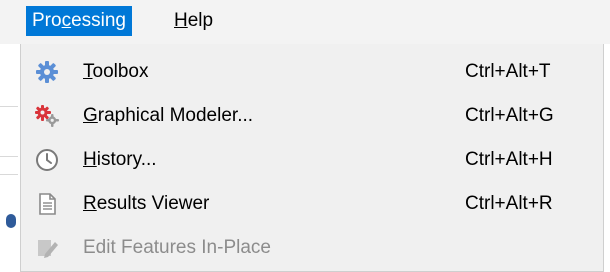 Image resolution: width=610 pixels, height=272 pixels. I want to click on gear-icon, so click(47, 72).